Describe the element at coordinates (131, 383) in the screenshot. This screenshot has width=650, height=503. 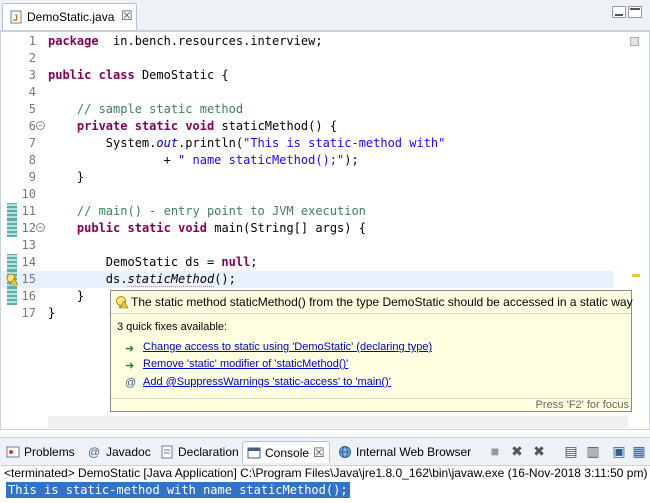
I see `annotation-icon: @` at that location.